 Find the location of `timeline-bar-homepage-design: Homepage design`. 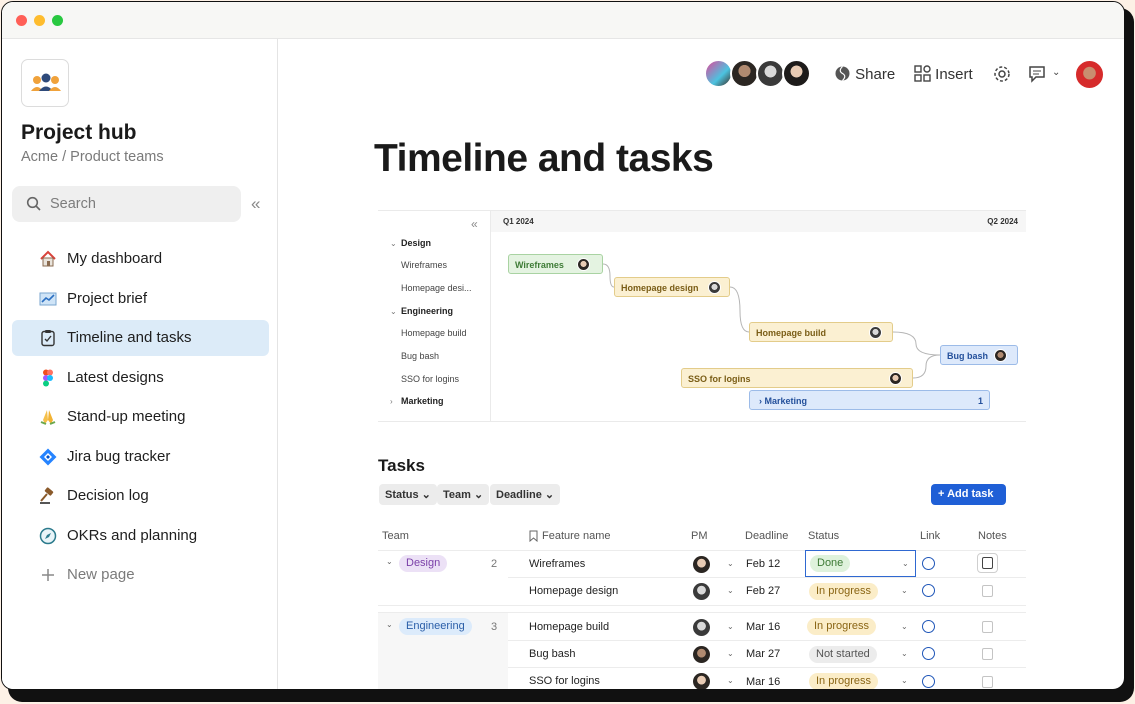

timeline-bar-homepage-design: Homepage design is located at coordinates (672, 287).